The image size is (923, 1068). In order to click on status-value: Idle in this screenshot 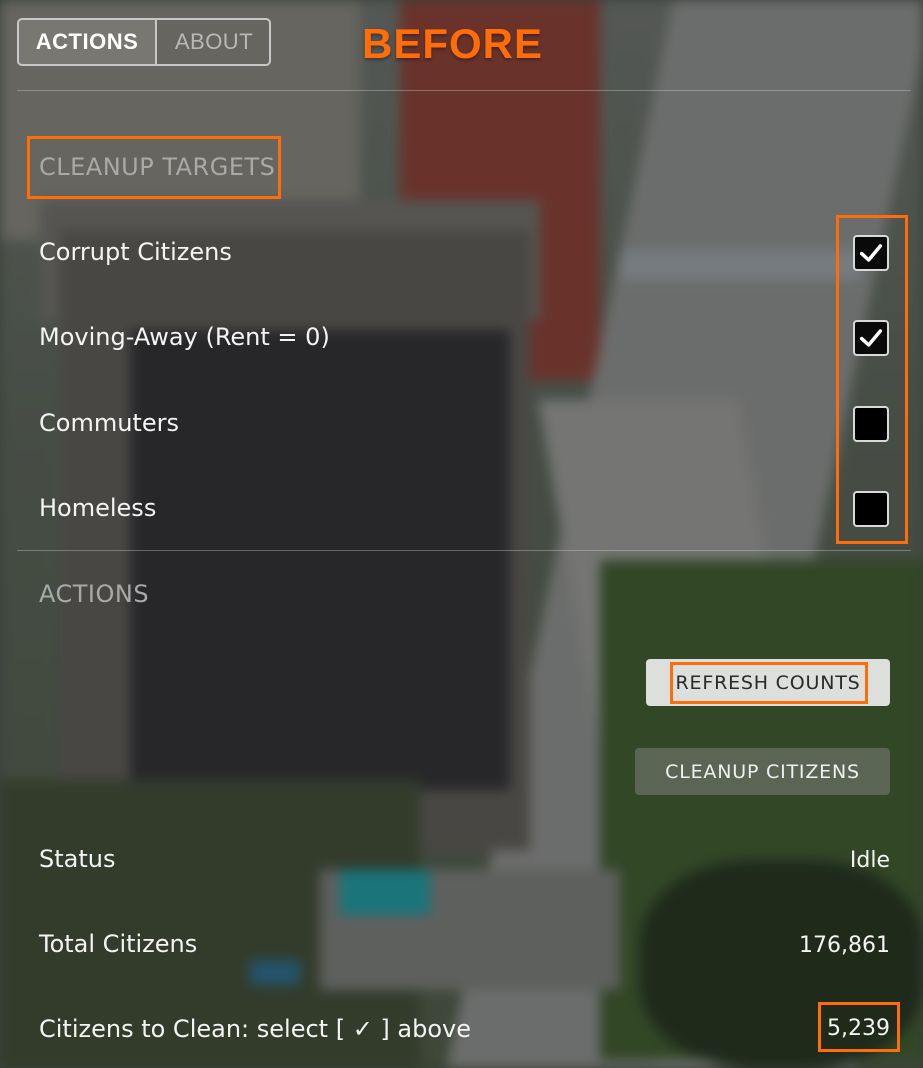, I will do `click(869, 860)`.